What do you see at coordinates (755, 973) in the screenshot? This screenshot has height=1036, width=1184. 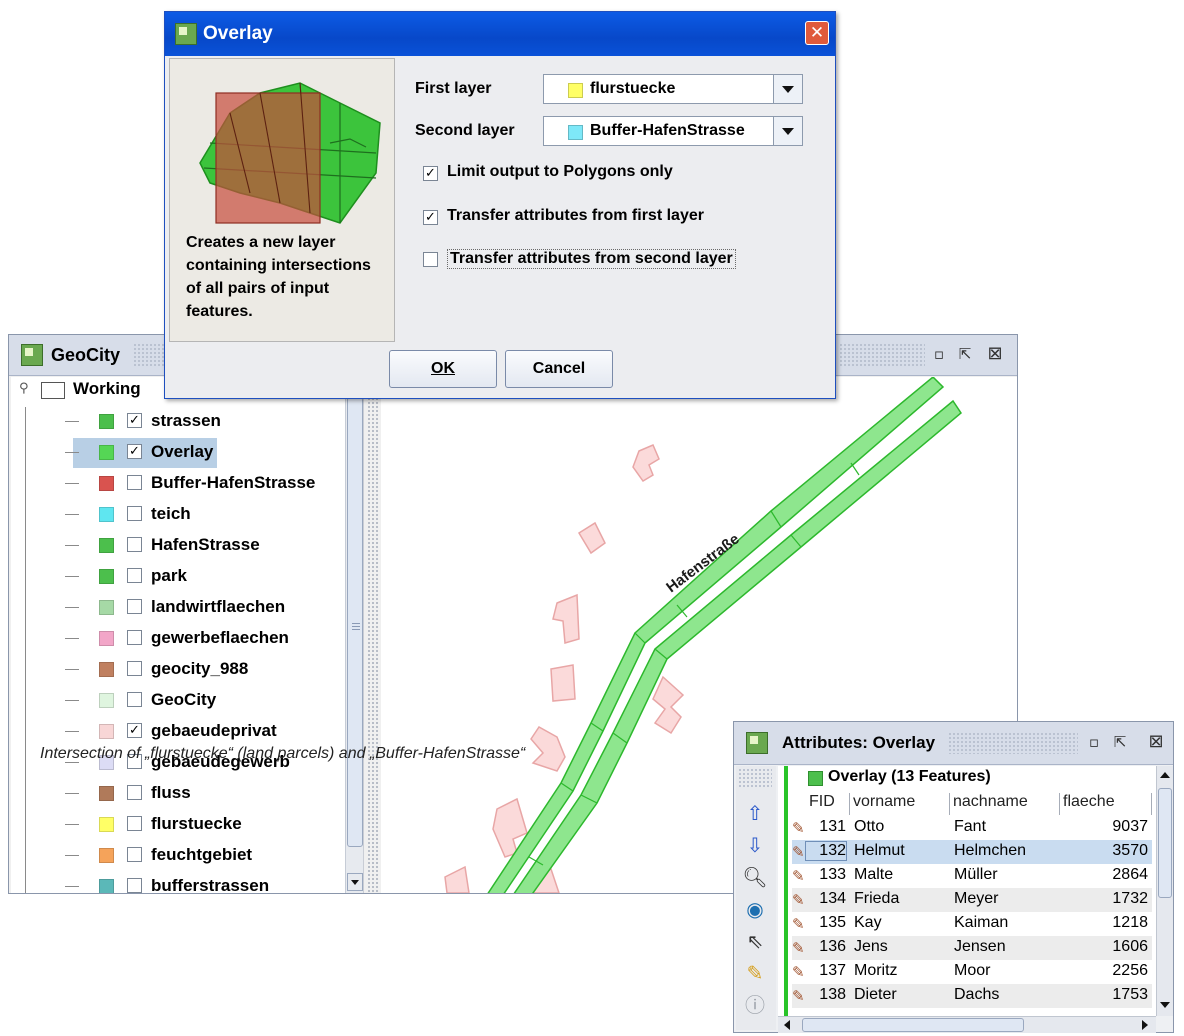 I see `highlight-brush-icon: ✎` at bounding box center [755, 973].